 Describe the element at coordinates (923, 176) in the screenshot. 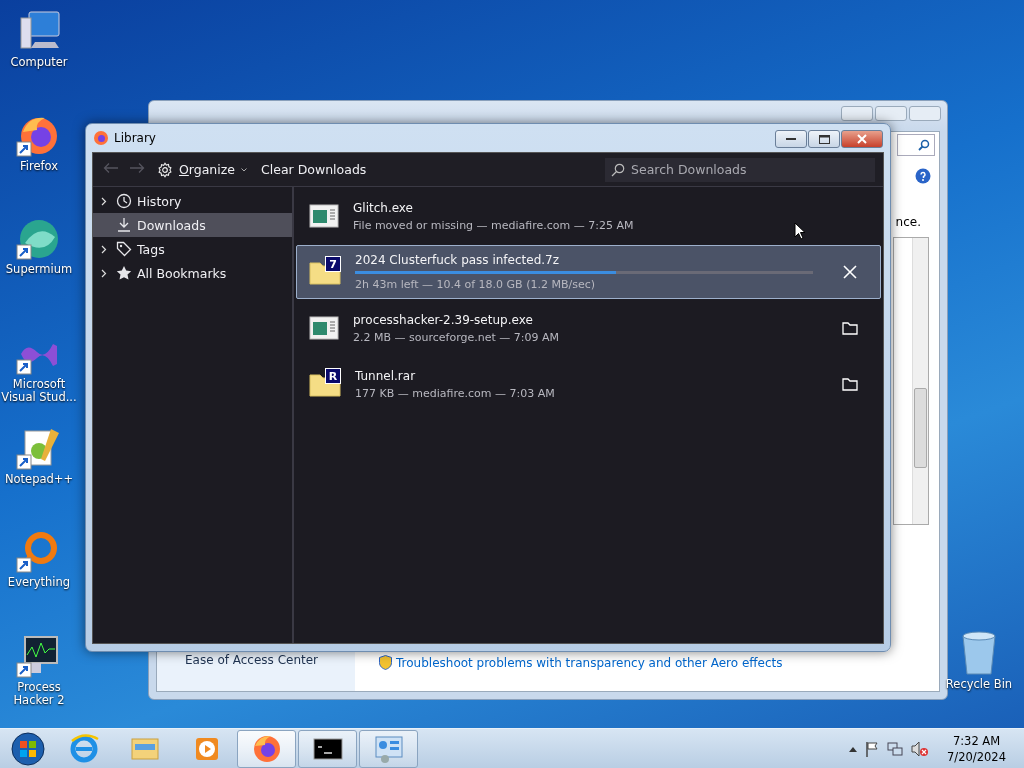

I see `help-icon` at that location.